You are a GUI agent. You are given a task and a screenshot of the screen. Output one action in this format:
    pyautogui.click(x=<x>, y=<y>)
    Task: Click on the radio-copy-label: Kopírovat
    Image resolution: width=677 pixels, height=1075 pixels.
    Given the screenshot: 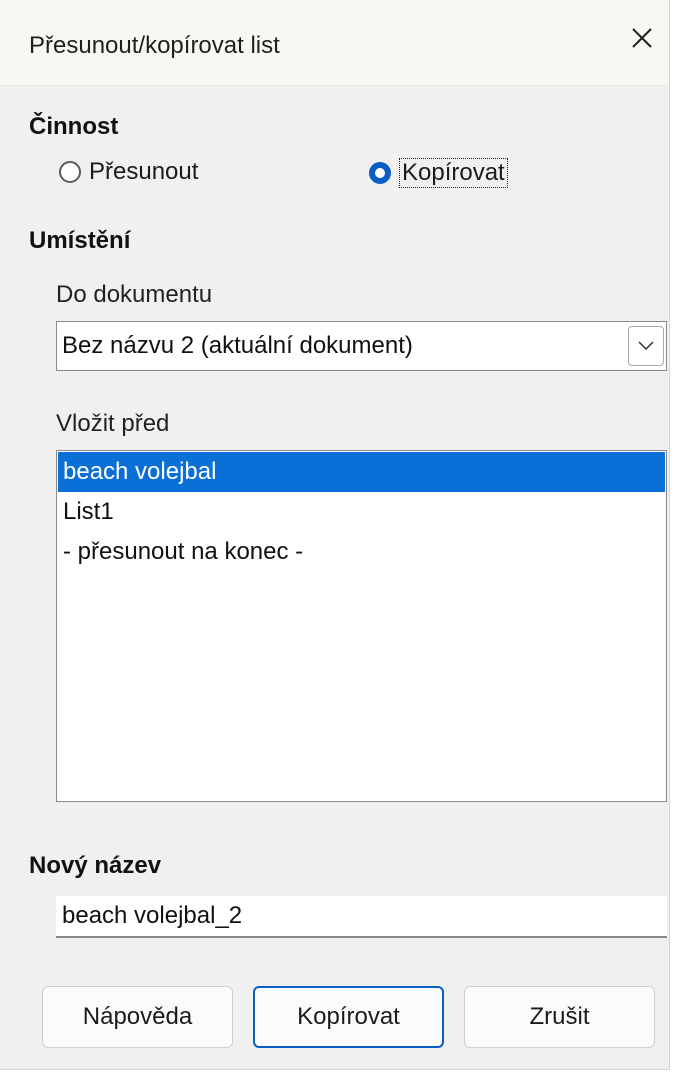 What is the action you would take?
    pyautogui.click(x=453, y=173)
    